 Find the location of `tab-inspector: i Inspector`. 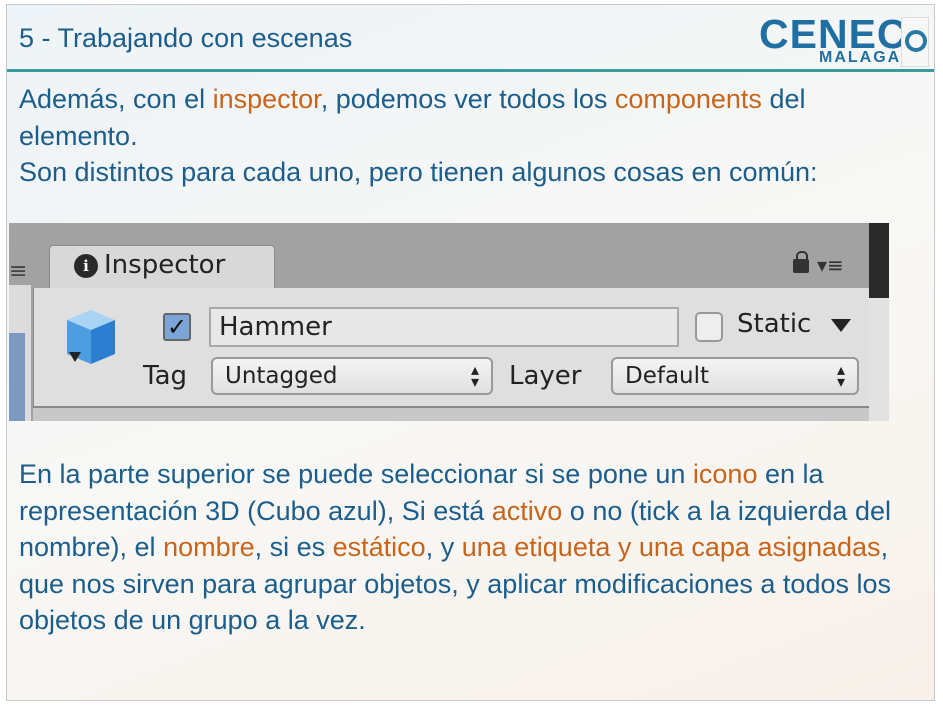

tab-inspector: i Inspector is located at coordinates (162, 267).